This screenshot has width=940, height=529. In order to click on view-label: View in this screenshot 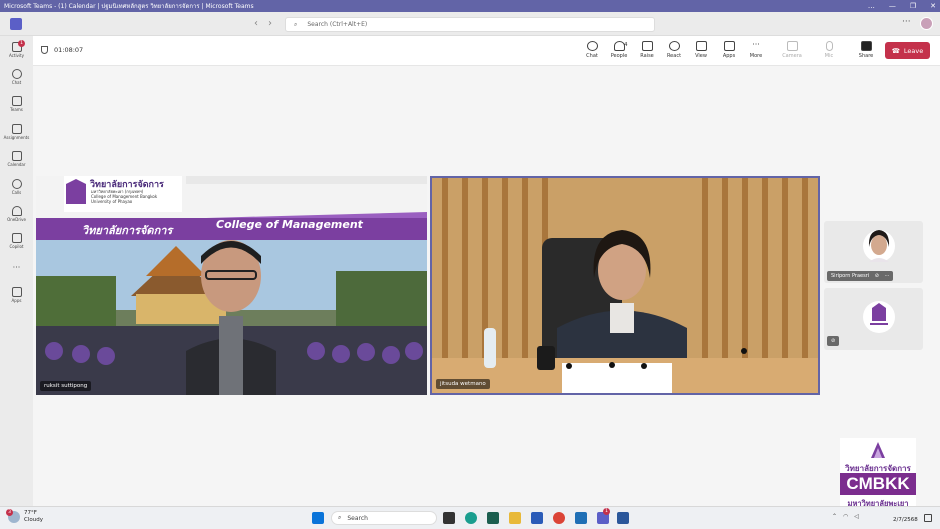, I will do `click(701, 56)`.